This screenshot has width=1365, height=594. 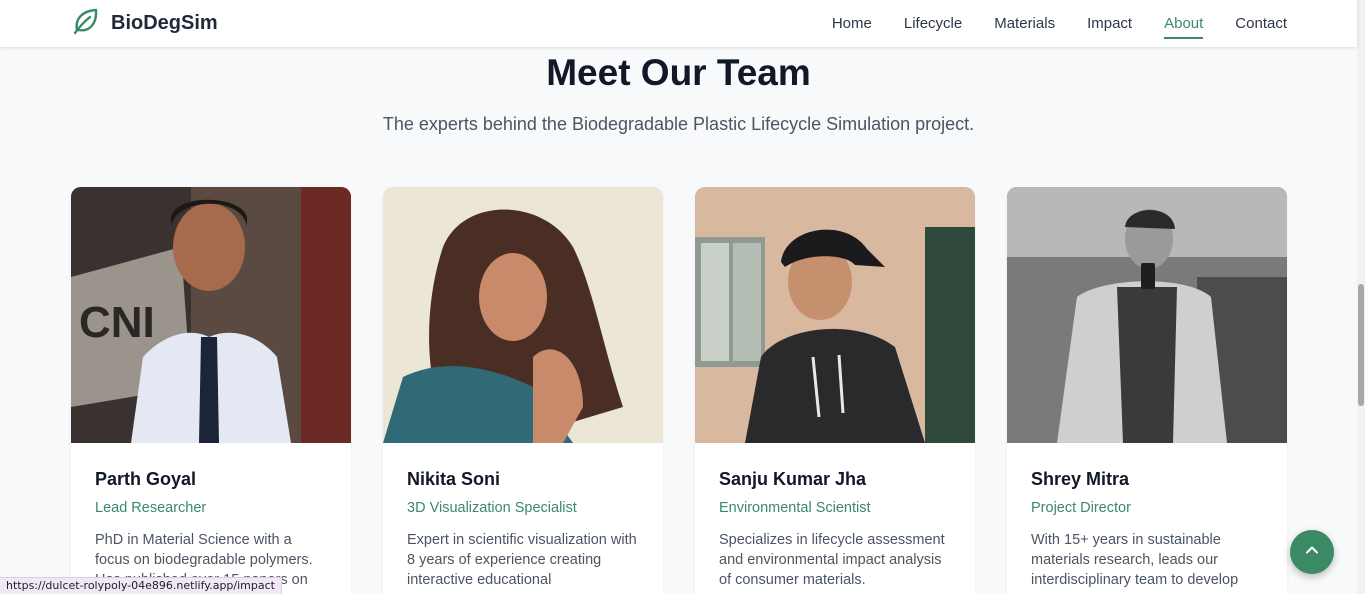 What do you see at coordinates (1081, 508) in the screenshot?
I see `team-member-role: Project Director` at bounding box center [1081, 508].